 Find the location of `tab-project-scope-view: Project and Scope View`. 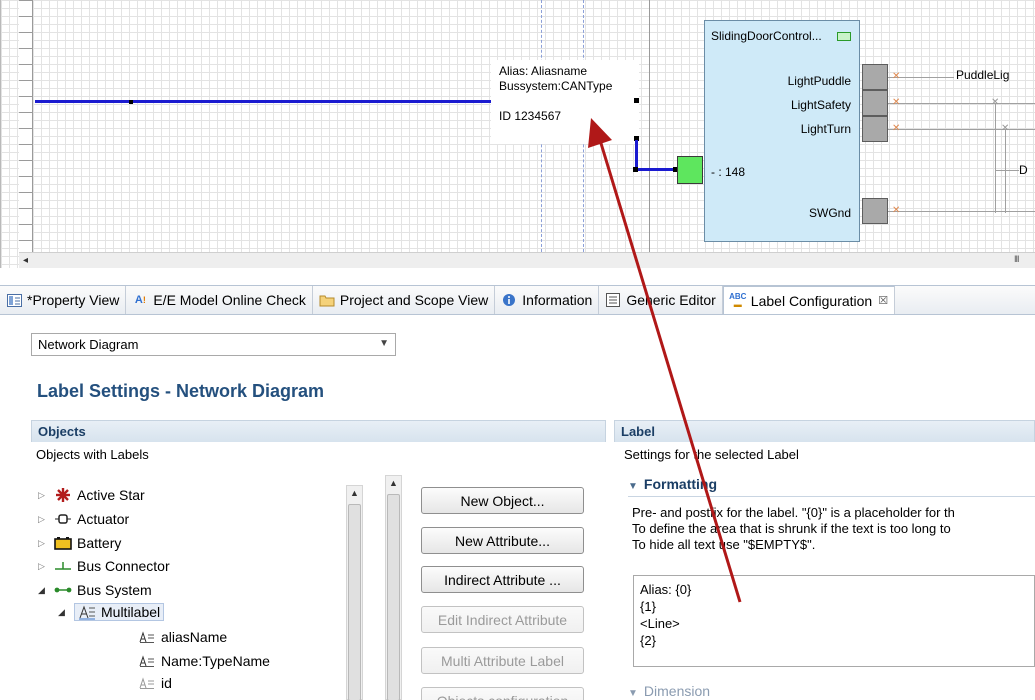

tab-project-scope-view: Project and Scope View is located at coordinates (404, 300).